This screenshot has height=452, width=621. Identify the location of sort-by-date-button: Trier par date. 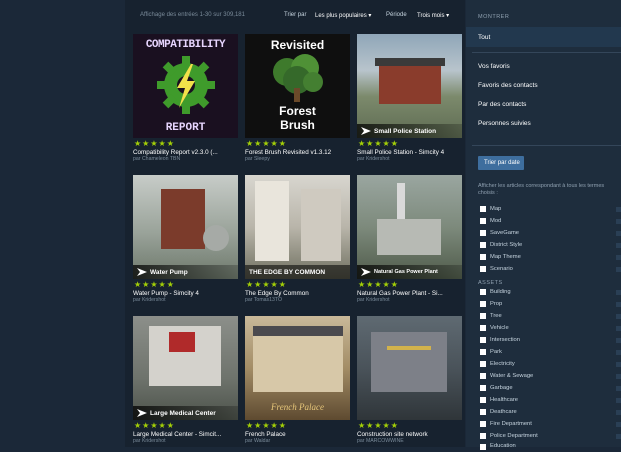
(501, 163).